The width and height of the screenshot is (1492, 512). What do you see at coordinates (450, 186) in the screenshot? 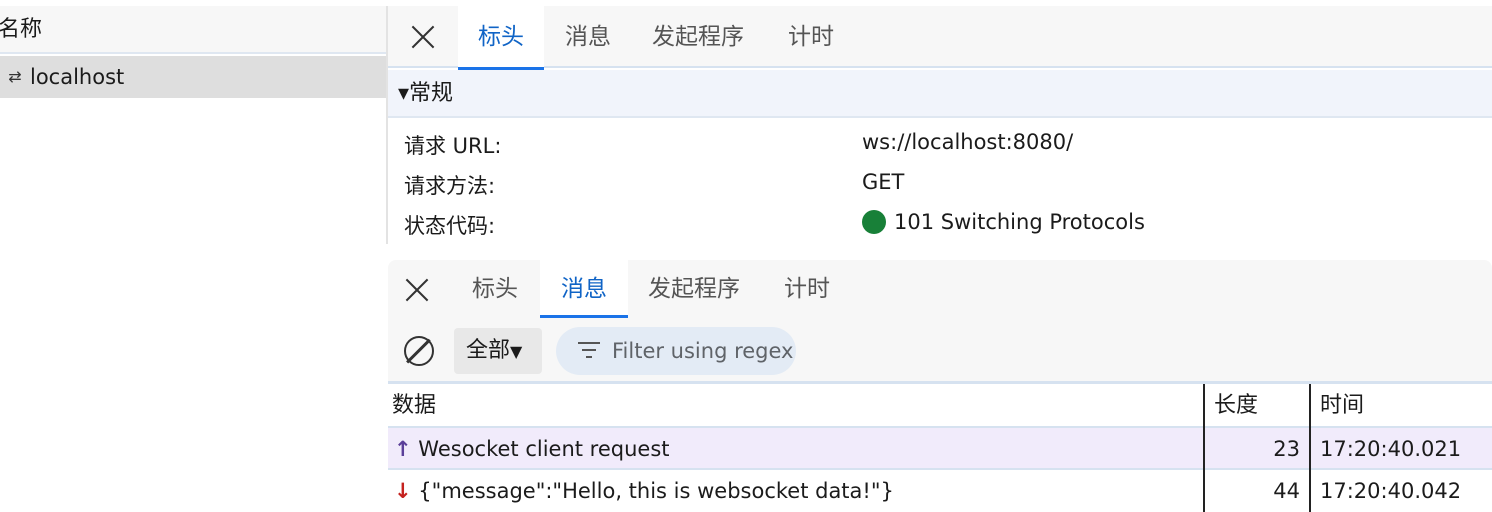
I see `request-method-label: 请求方法:` at bounding box center [450, 186].